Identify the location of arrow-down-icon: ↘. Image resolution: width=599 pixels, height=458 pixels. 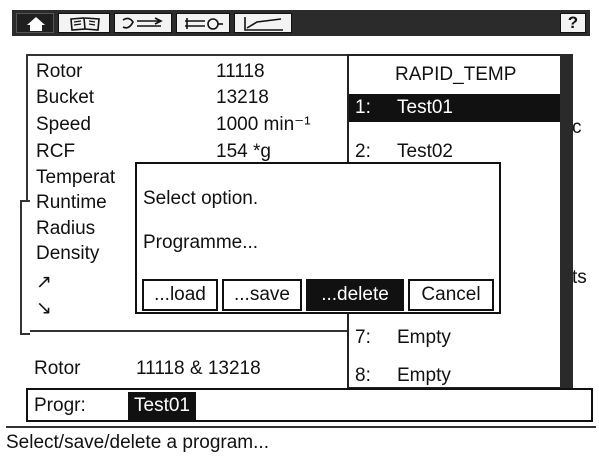
(44, 308).